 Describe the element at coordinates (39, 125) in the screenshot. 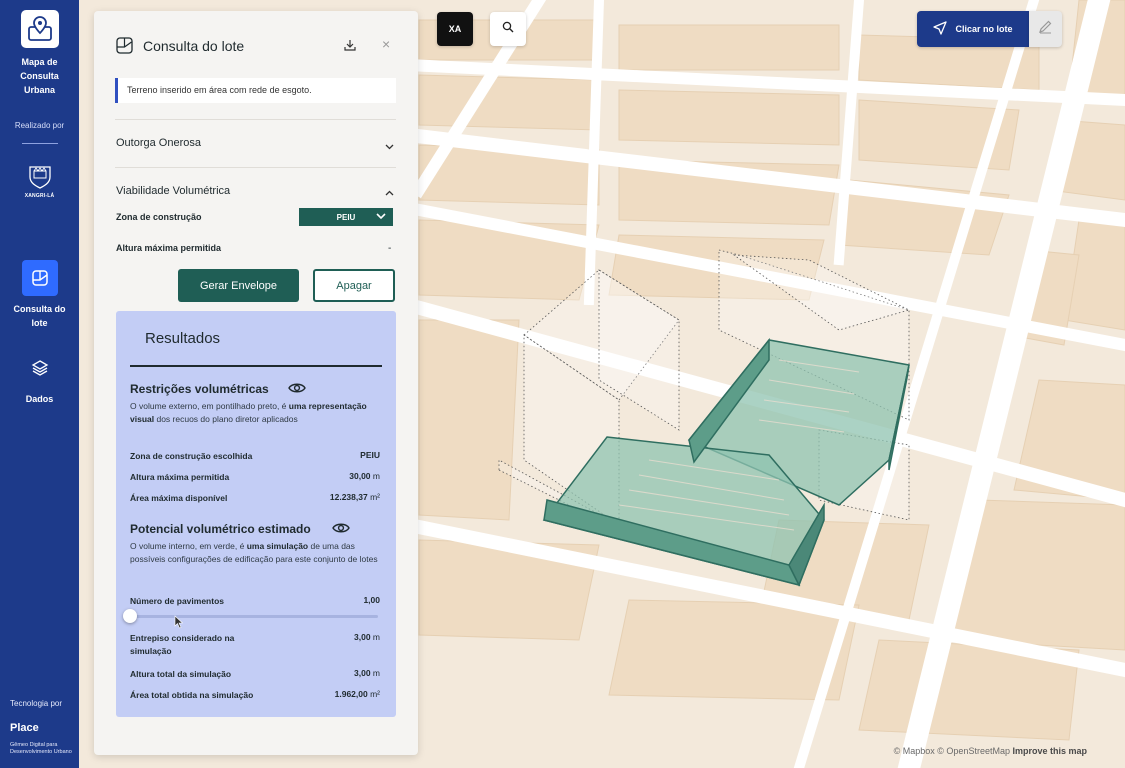

I see `made-by-label: Realizado por` at that location.